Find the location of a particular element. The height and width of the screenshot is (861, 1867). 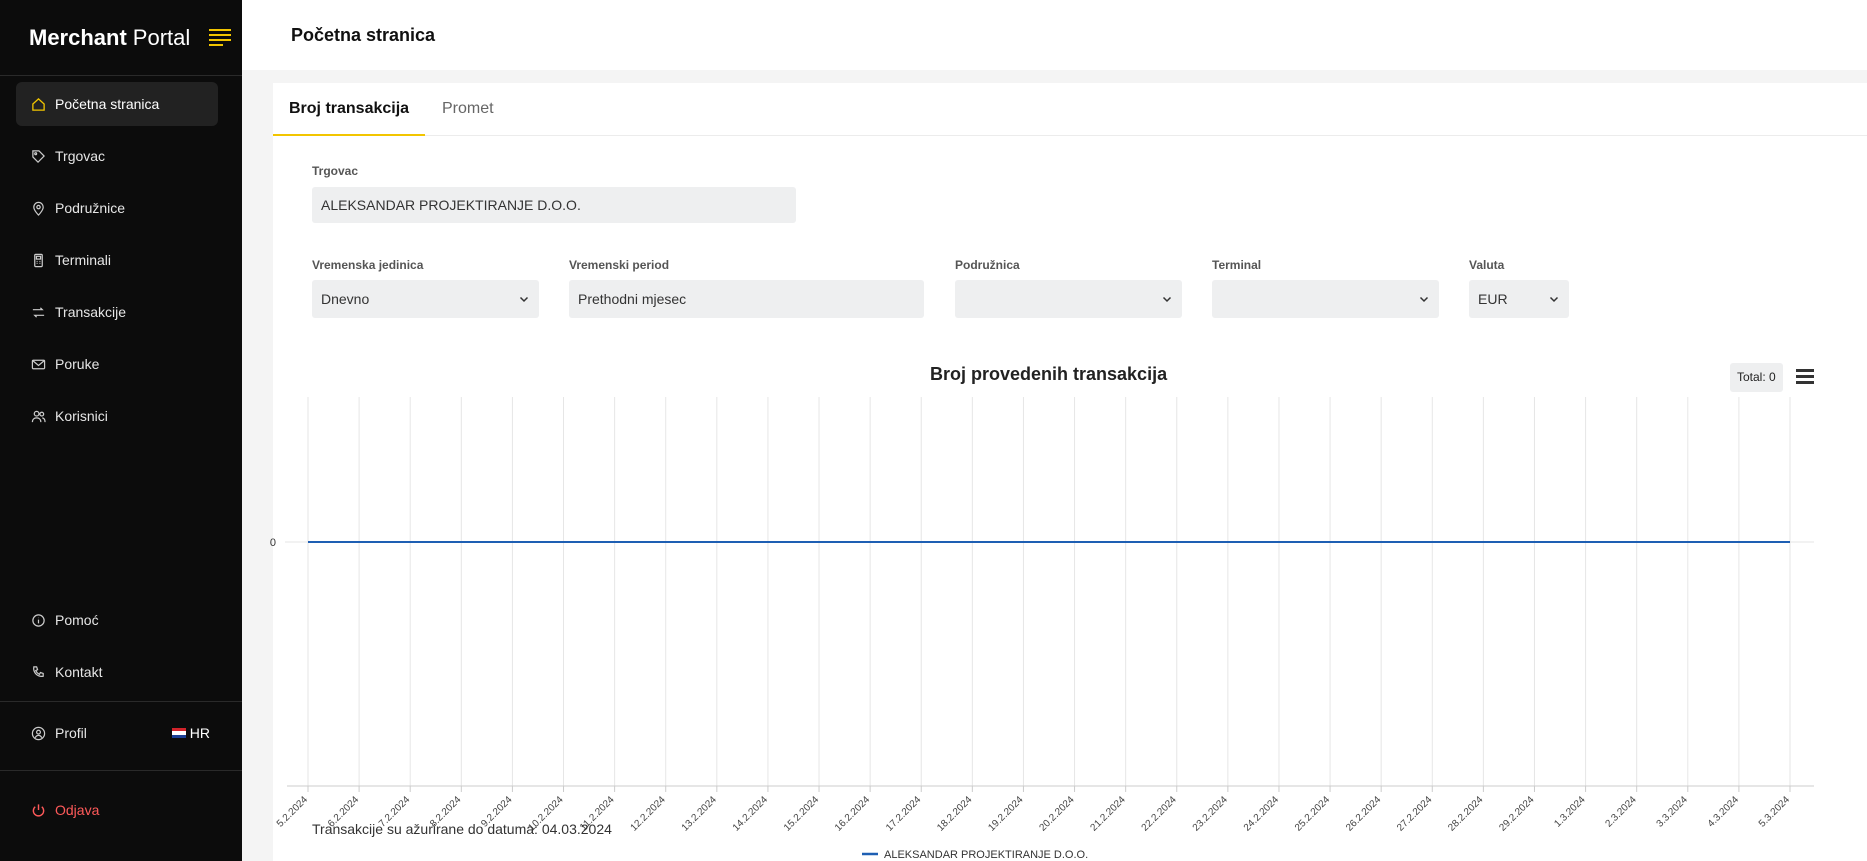

branch-select is located at coordinates (1068, 299).